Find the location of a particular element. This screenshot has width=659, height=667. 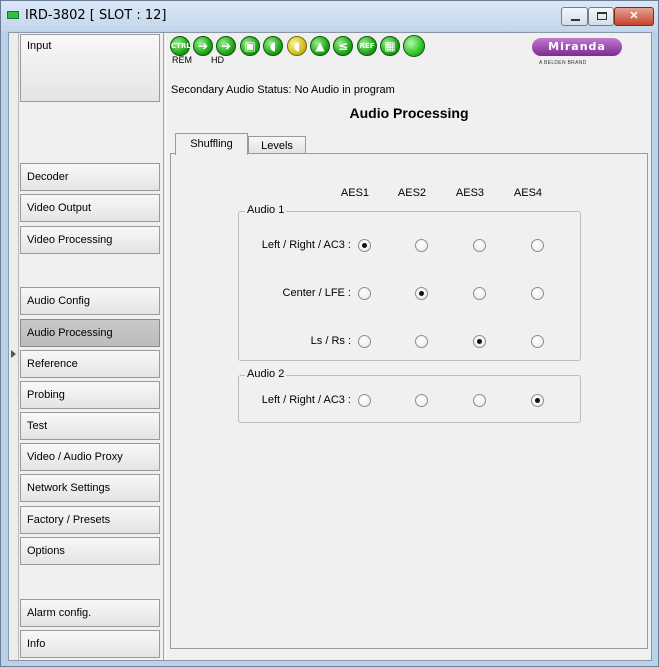

nav-item-audio-processing: Audio Processing is located at coordinates (90, 333).